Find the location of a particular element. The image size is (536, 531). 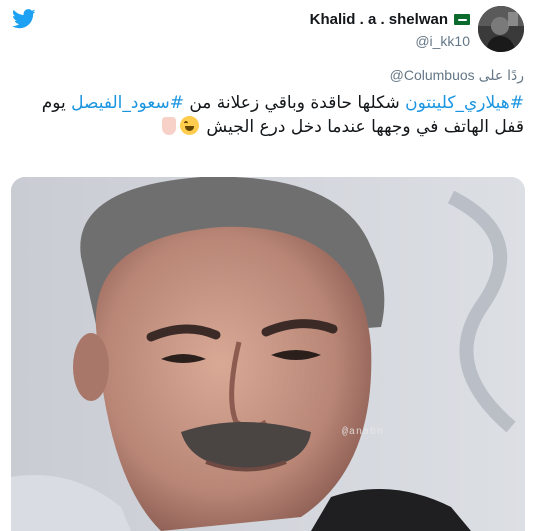

tweet-text-segment: شكلها حاقدة وباقي زعلانة من is located at coordinates (294, 103).